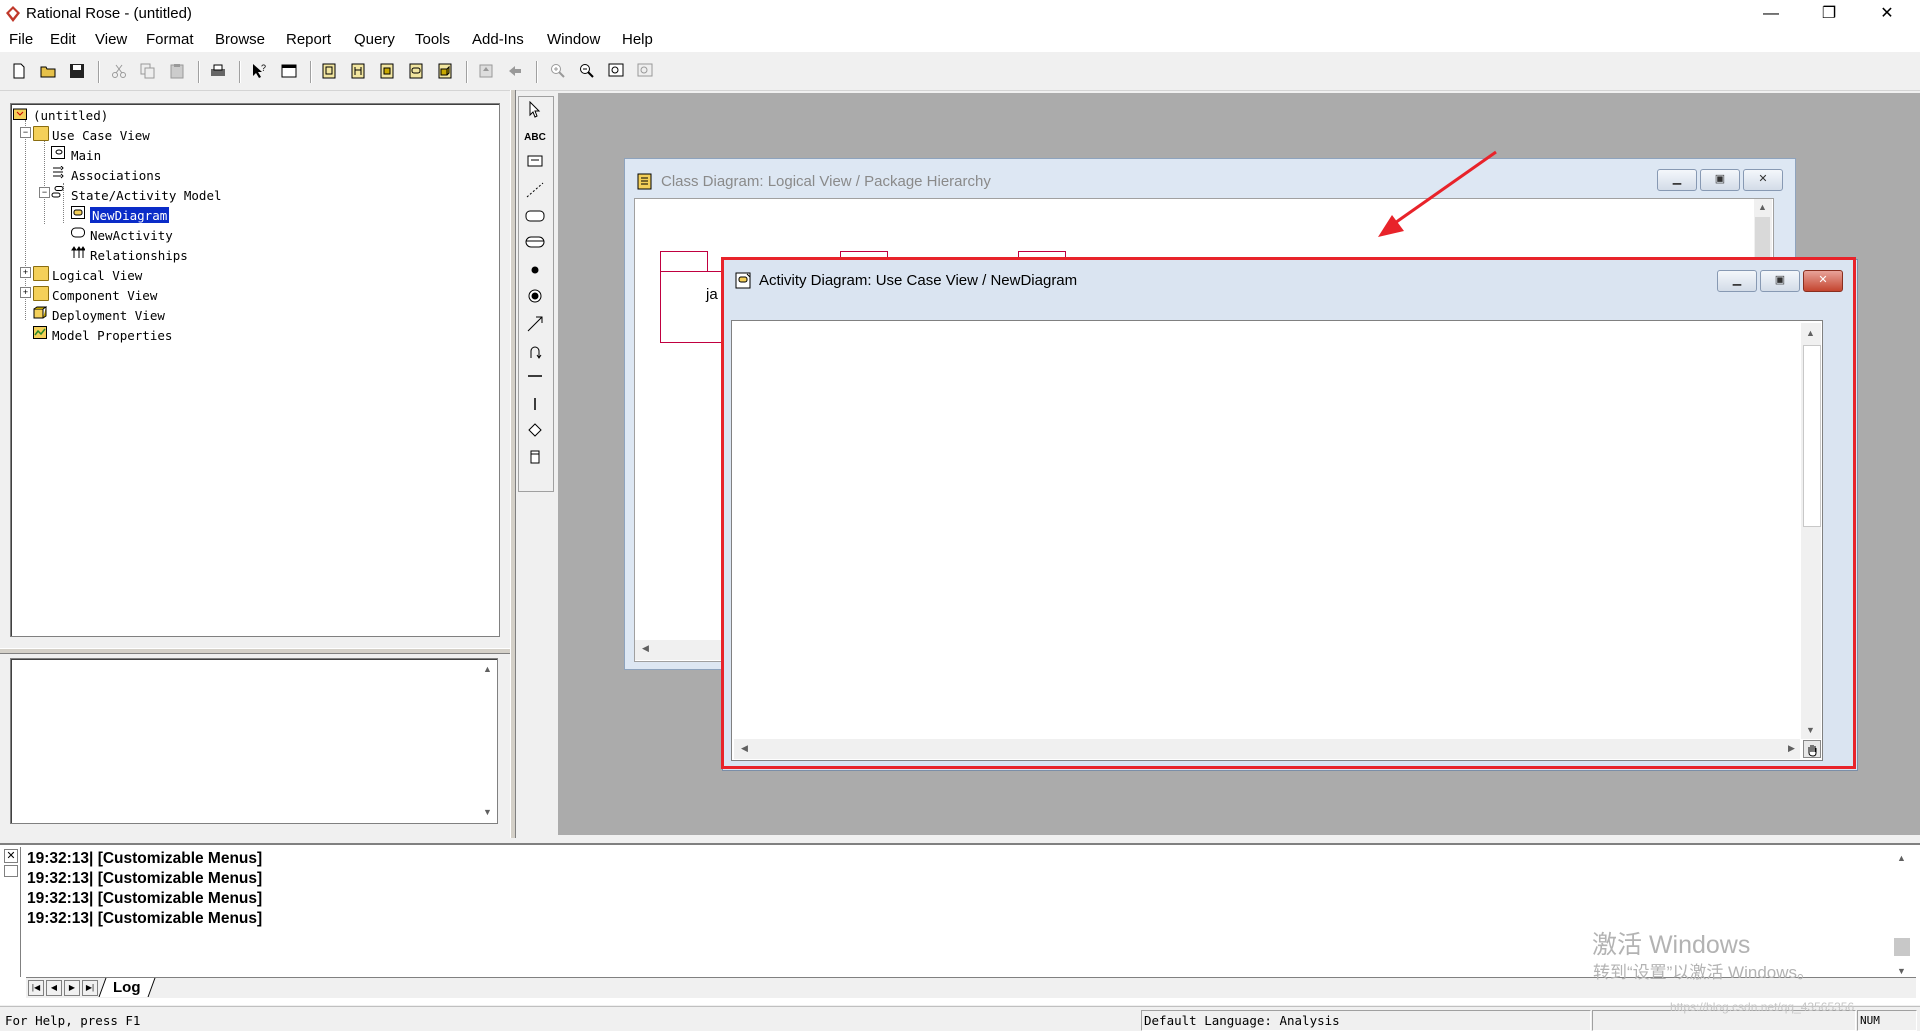 This screenshot has height=1031, width=1920. What do you see at coordinates (1823, 281) in the screenshot?
I see `activity-diagram-close-button: ✕` at bounding box center [1823, 281].